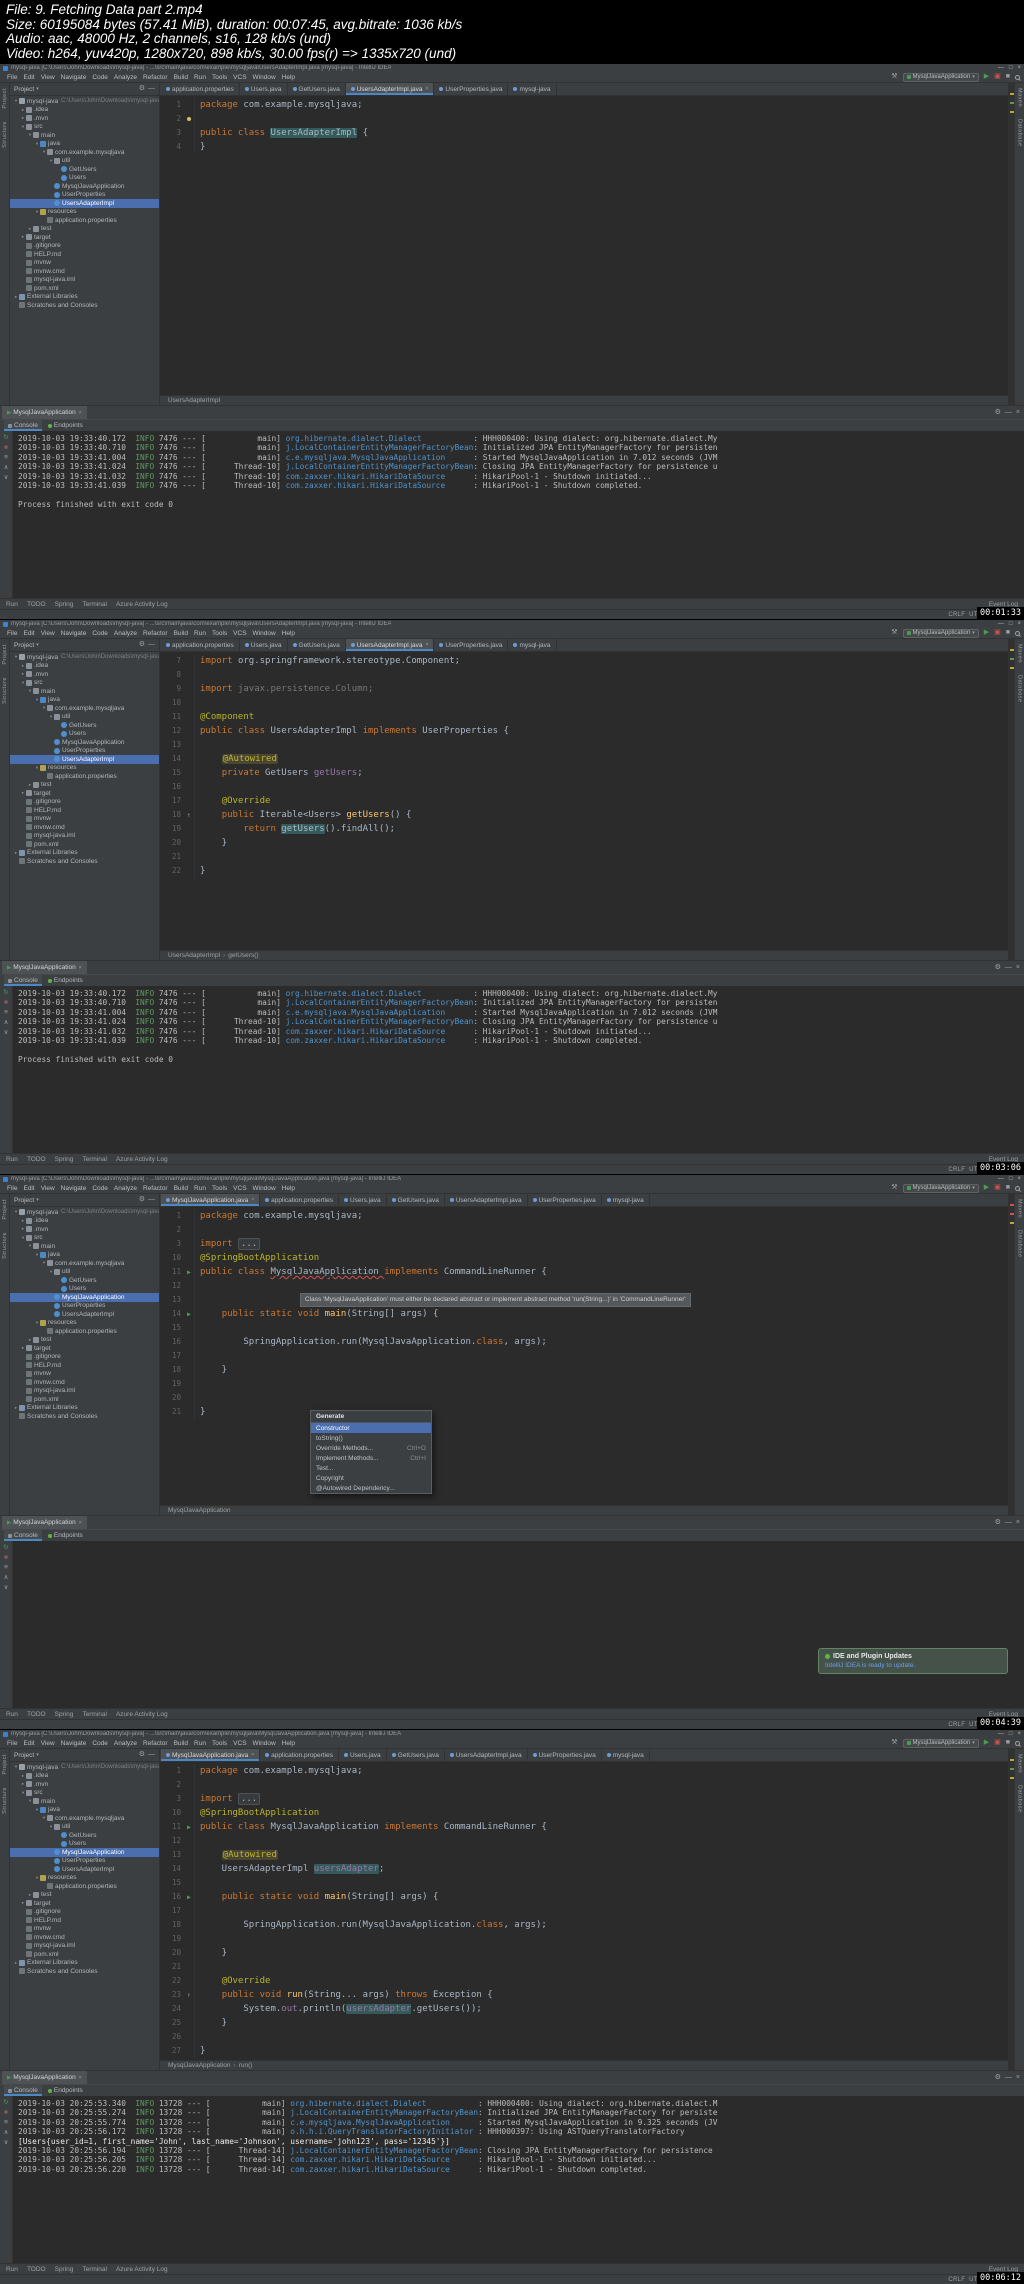 The width and height of the screenshot is (1024, 2284). Describe the element at coordinates (84, 1801) in the screenshot. I see `tree-item: ▾ main` at that location.